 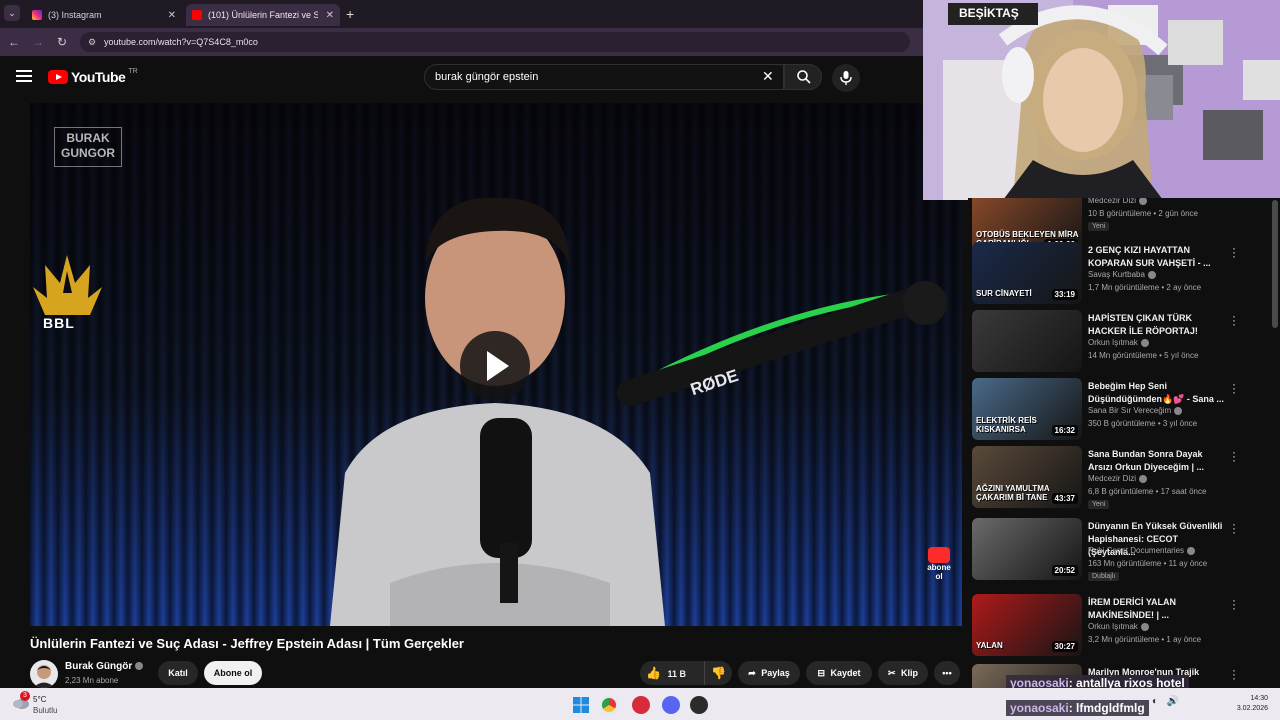 What do you see at coordinates (181, 42) in the screenshot?
I see `url-text: youtube.com/watch?v=Q7S4C8_m0co` at bounding box center [181, 42].